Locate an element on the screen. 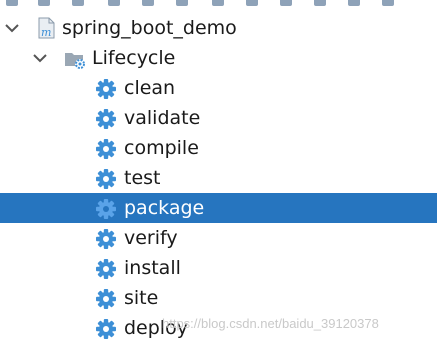 The height and width of the screenshot is (344, 437). refresh-icon is located at coordinates (12, 3).